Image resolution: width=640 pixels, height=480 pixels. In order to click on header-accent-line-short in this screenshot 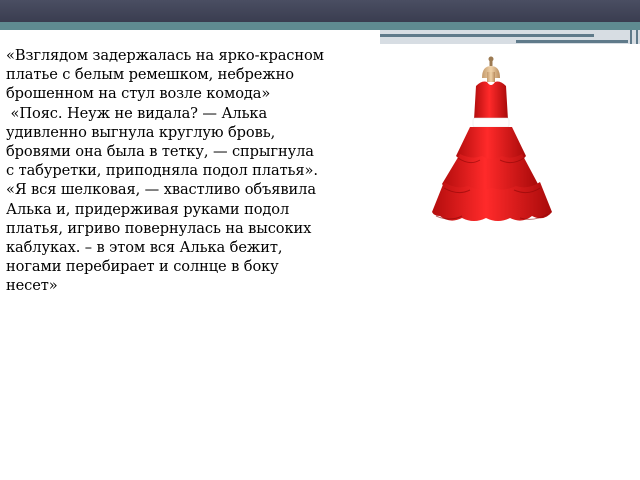, I will do `click(572, 41)`.